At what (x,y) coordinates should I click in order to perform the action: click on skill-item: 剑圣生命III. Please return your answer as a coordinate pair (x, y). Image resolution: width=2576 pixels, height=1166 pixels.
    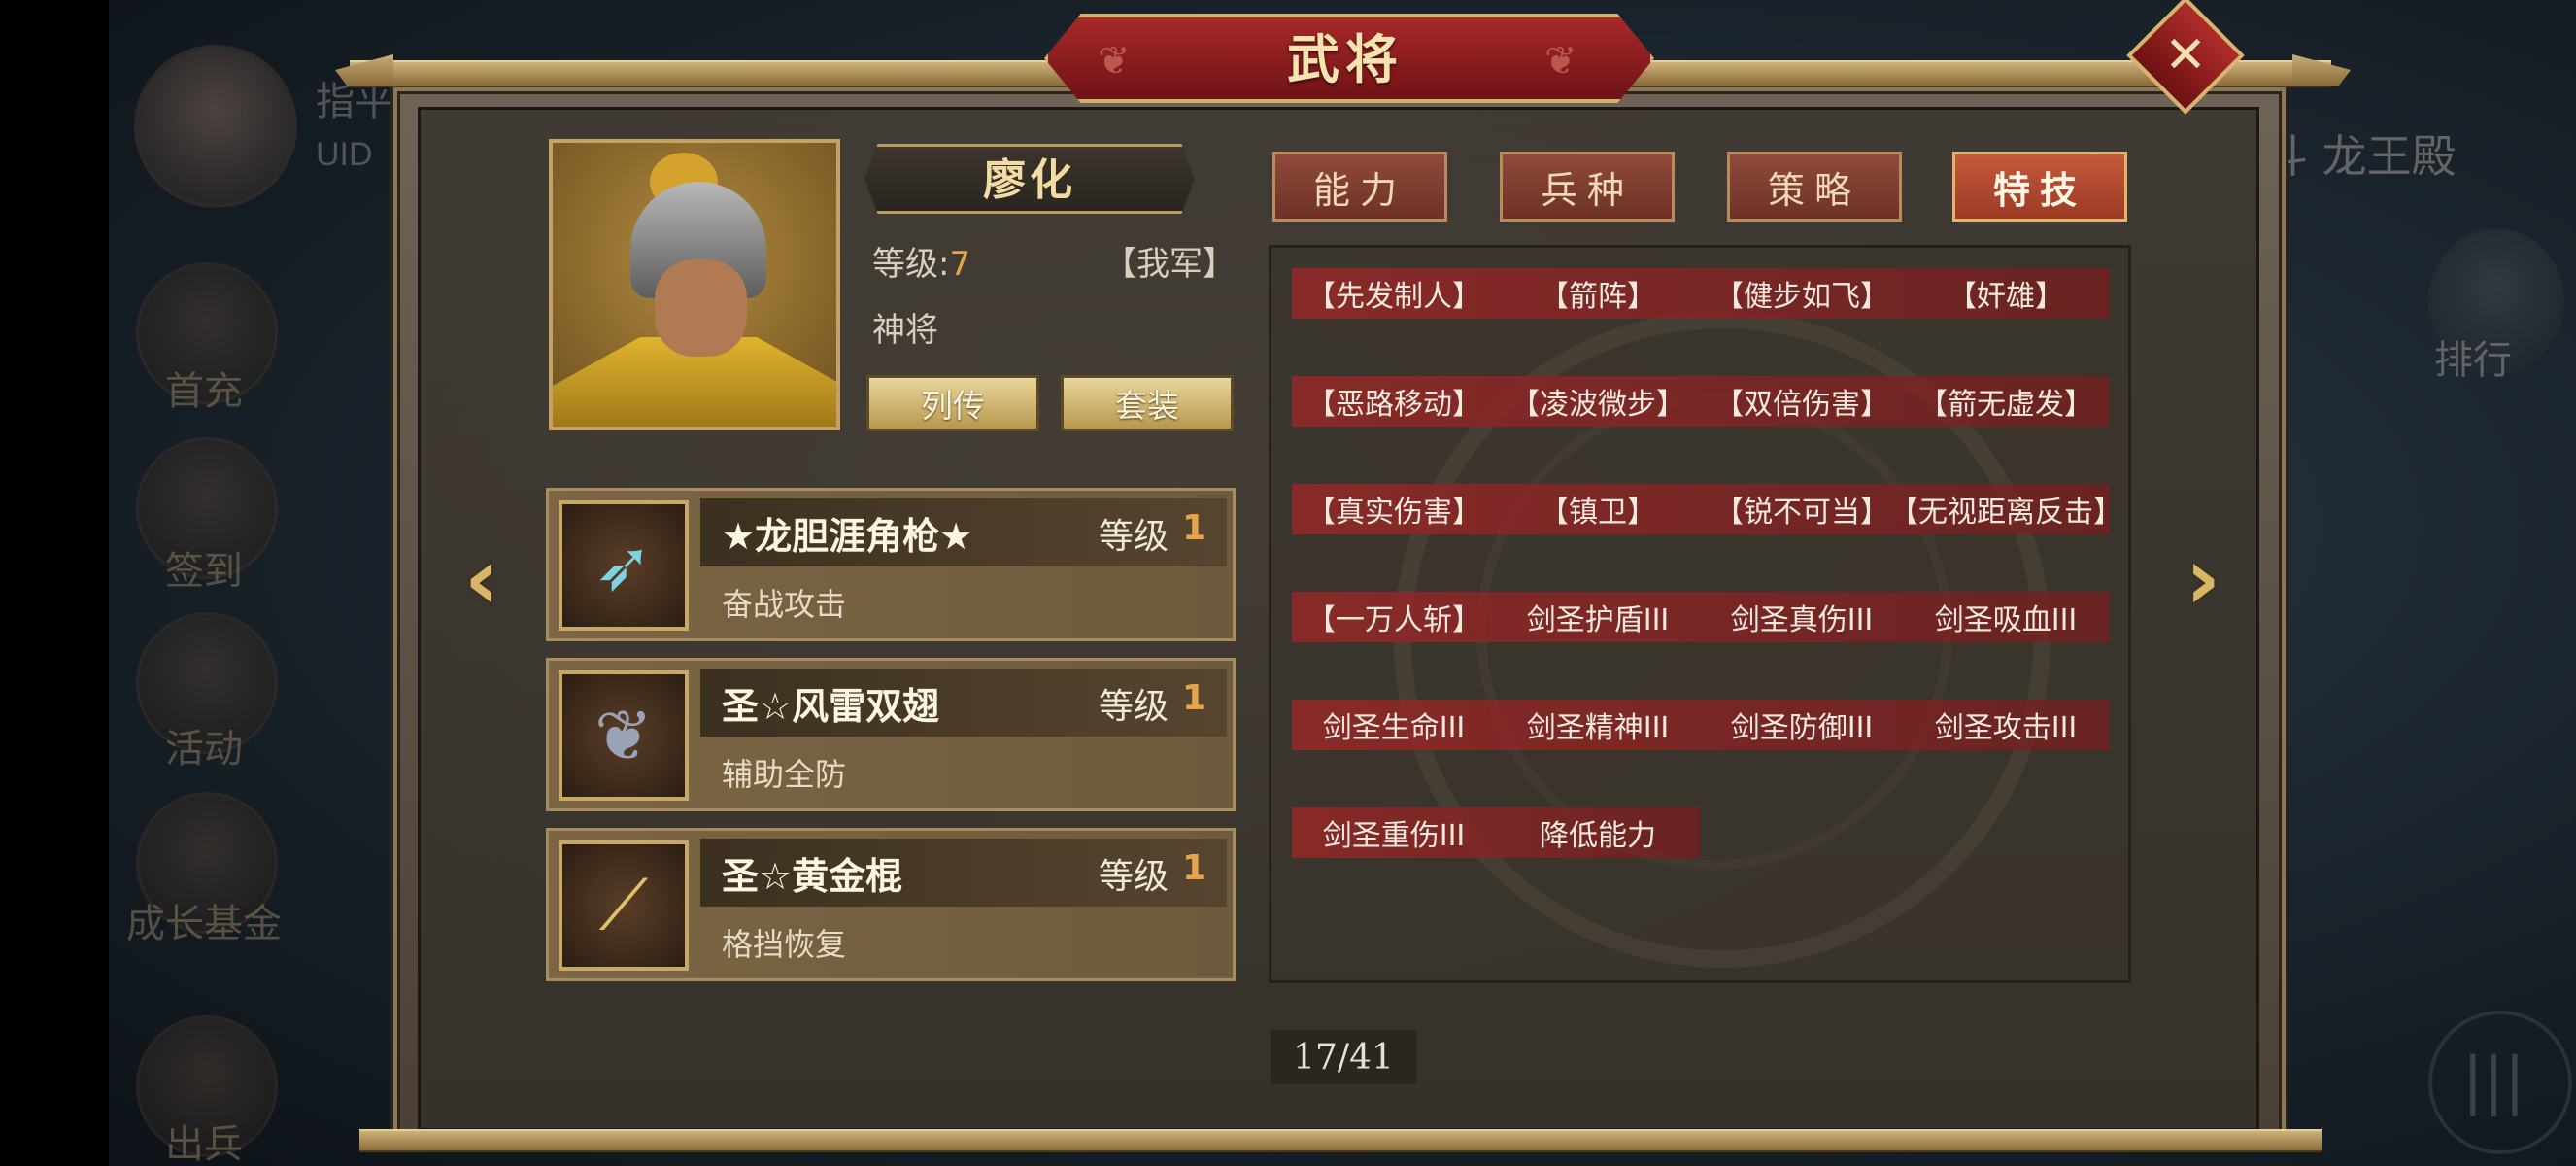
    Looking at the image, I should click on (1394, 725).